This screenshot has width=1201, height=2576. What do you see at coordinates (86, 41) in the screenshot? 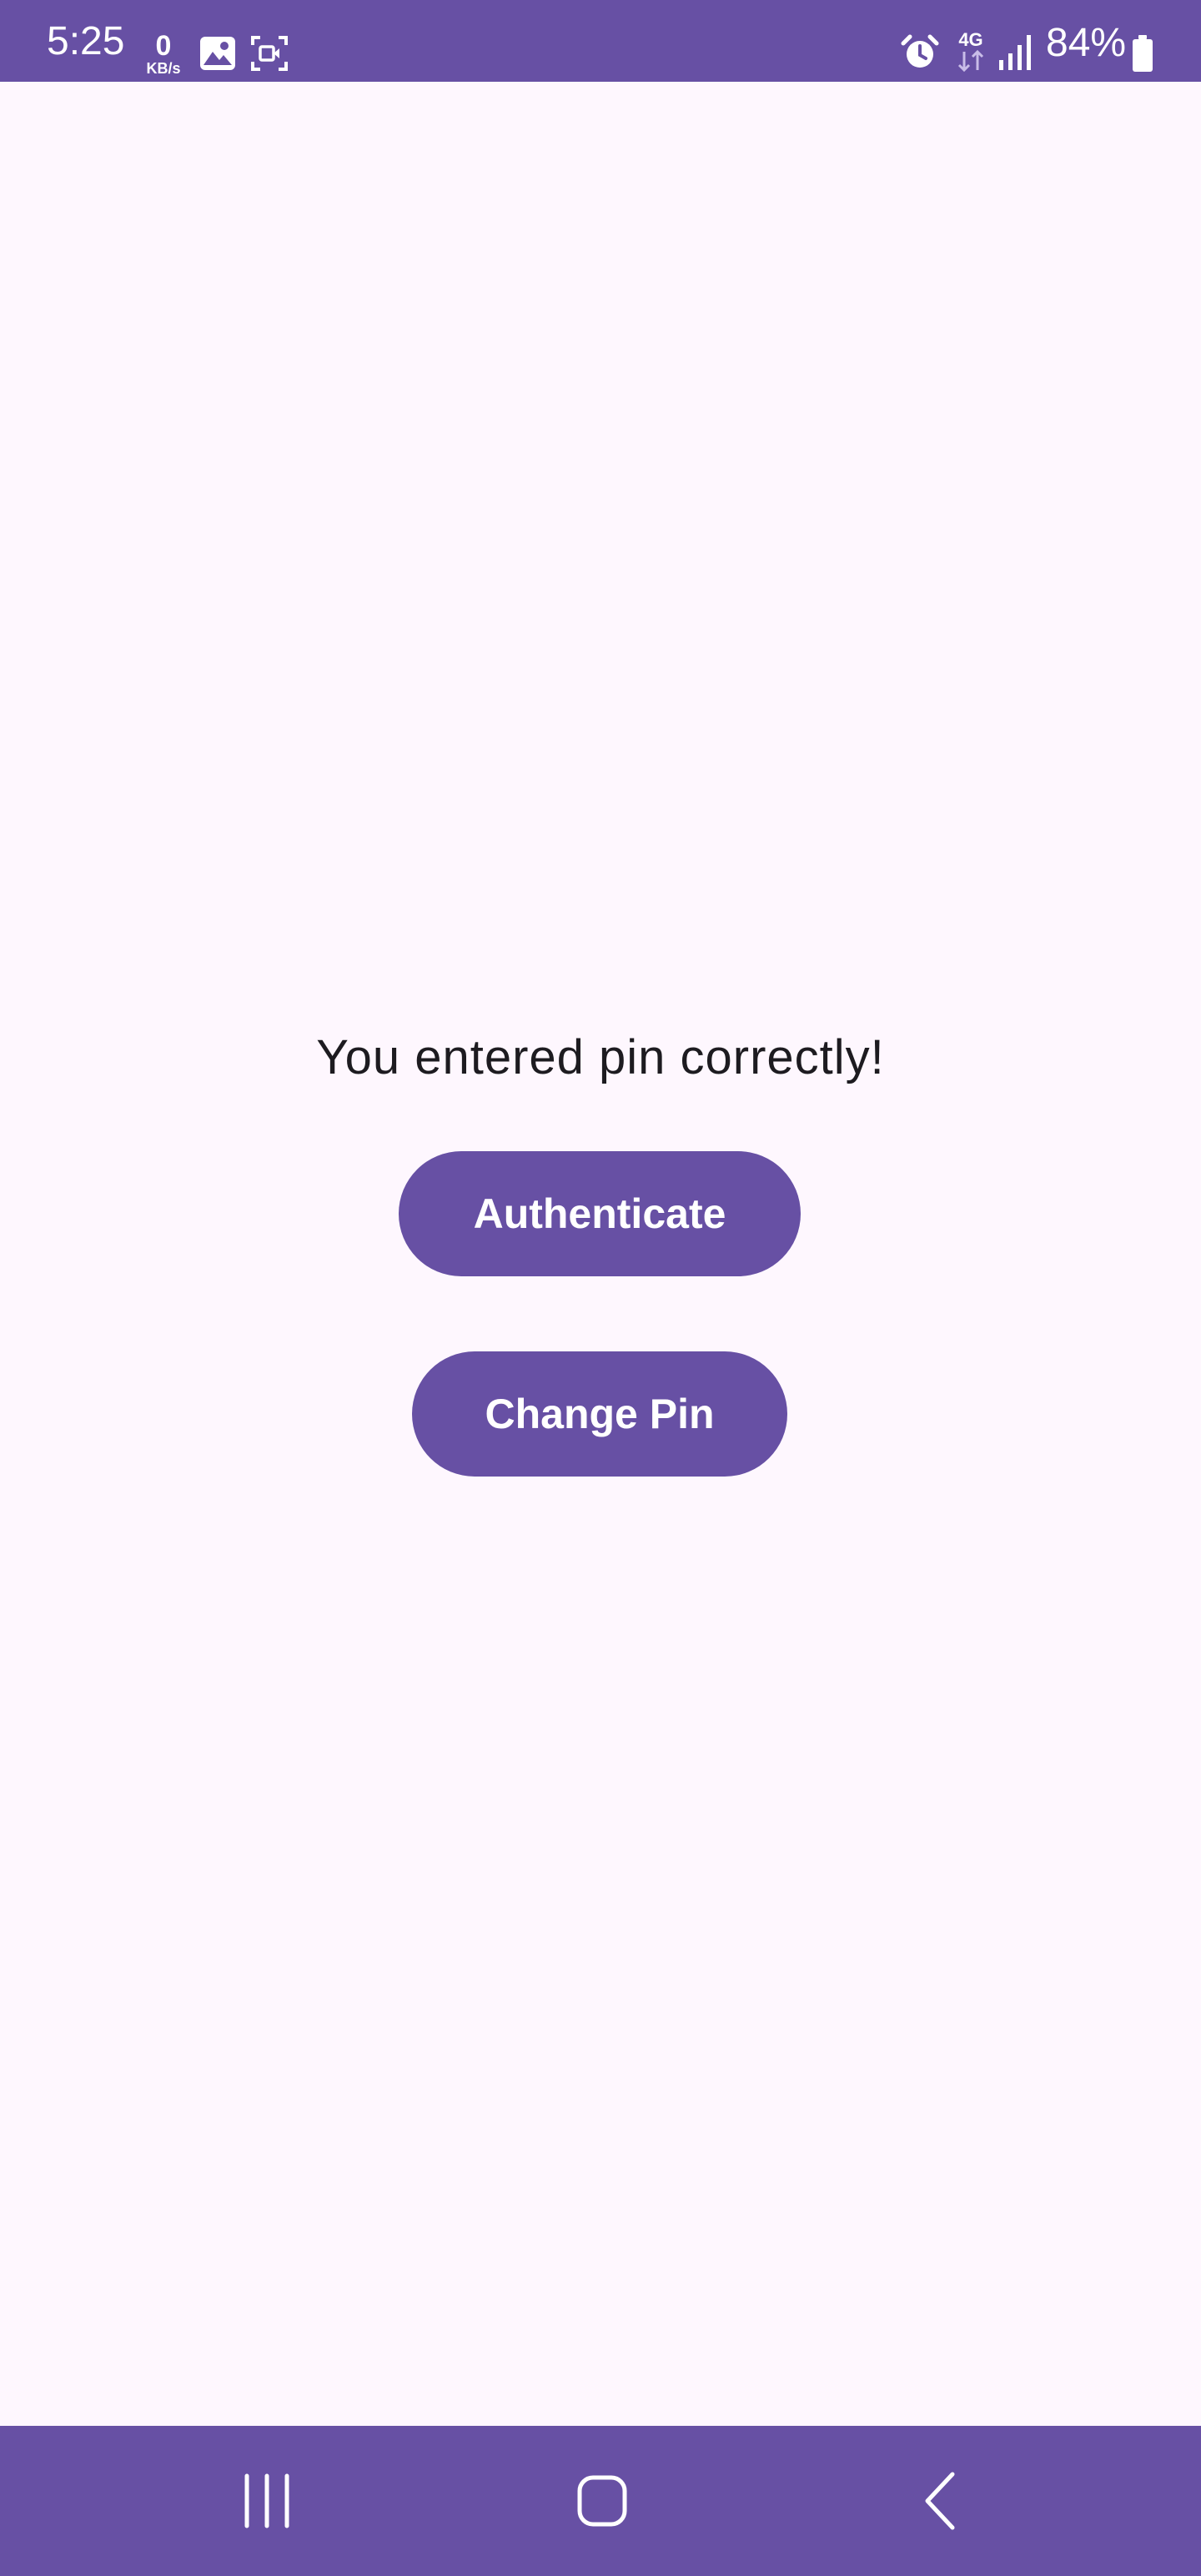
I see `status-time: 5:25` at bounding box center [86, 41].